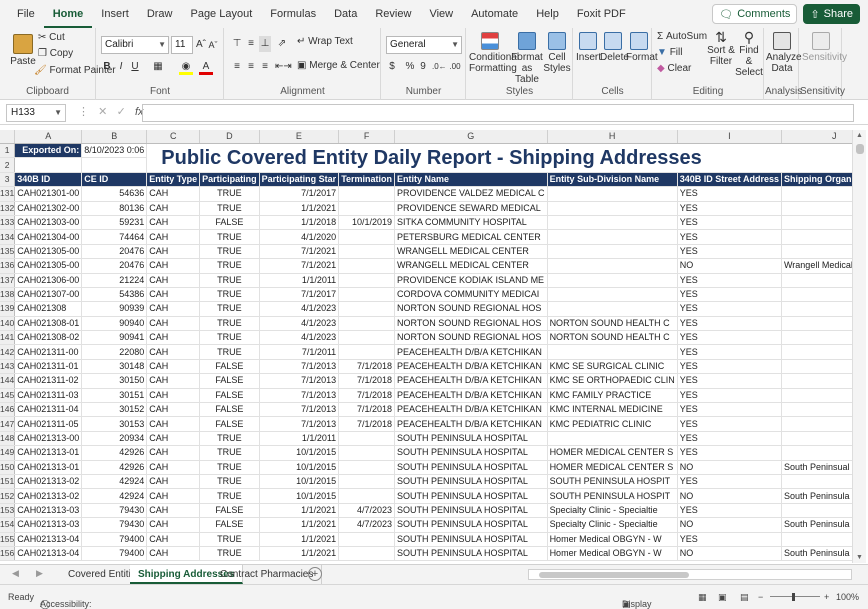 The image size is (868, 609). I want to click on cell: 4/1/2023, so click(299, 338).